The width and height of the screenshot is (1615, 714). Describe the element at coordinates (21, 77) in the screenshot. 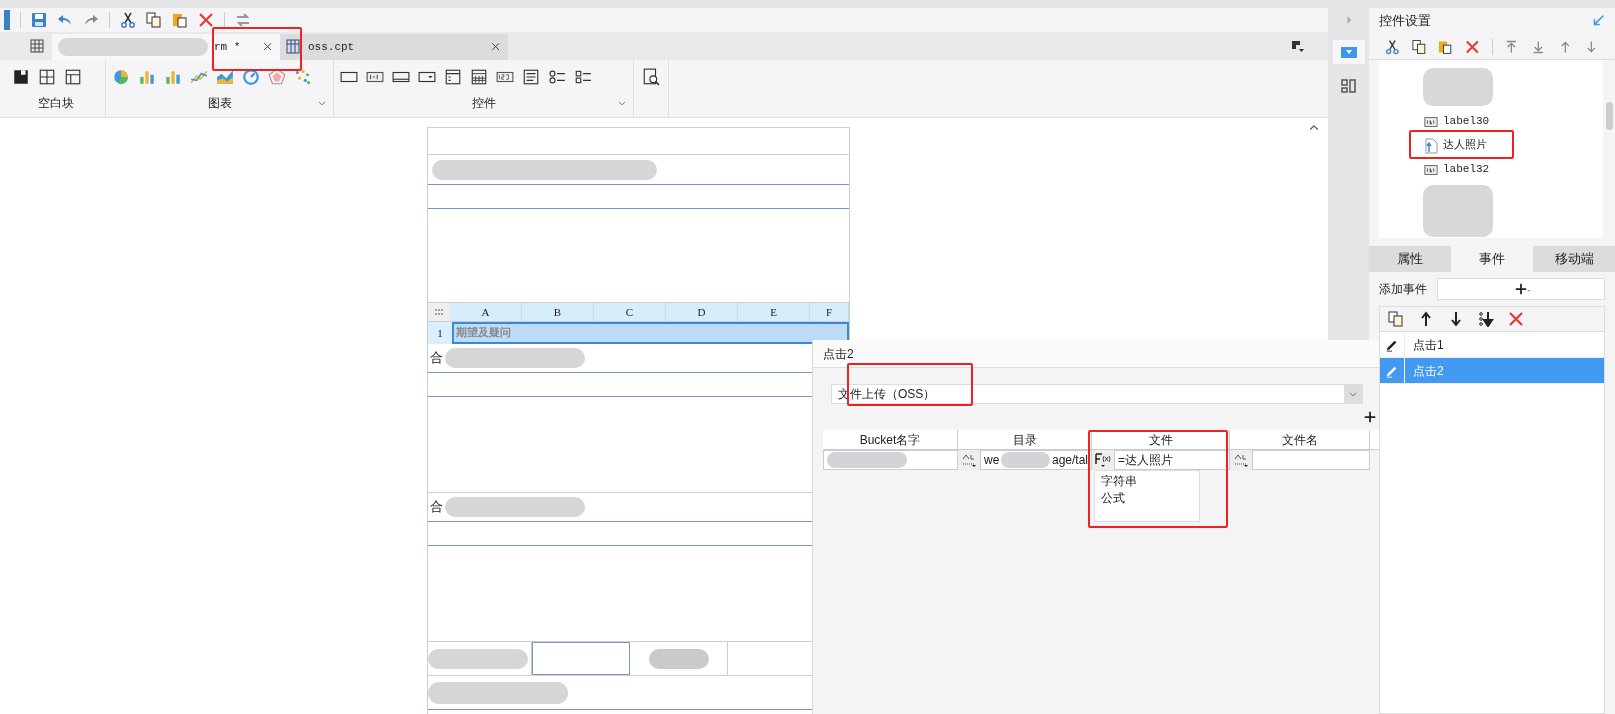

I see `block-icon` at that location.